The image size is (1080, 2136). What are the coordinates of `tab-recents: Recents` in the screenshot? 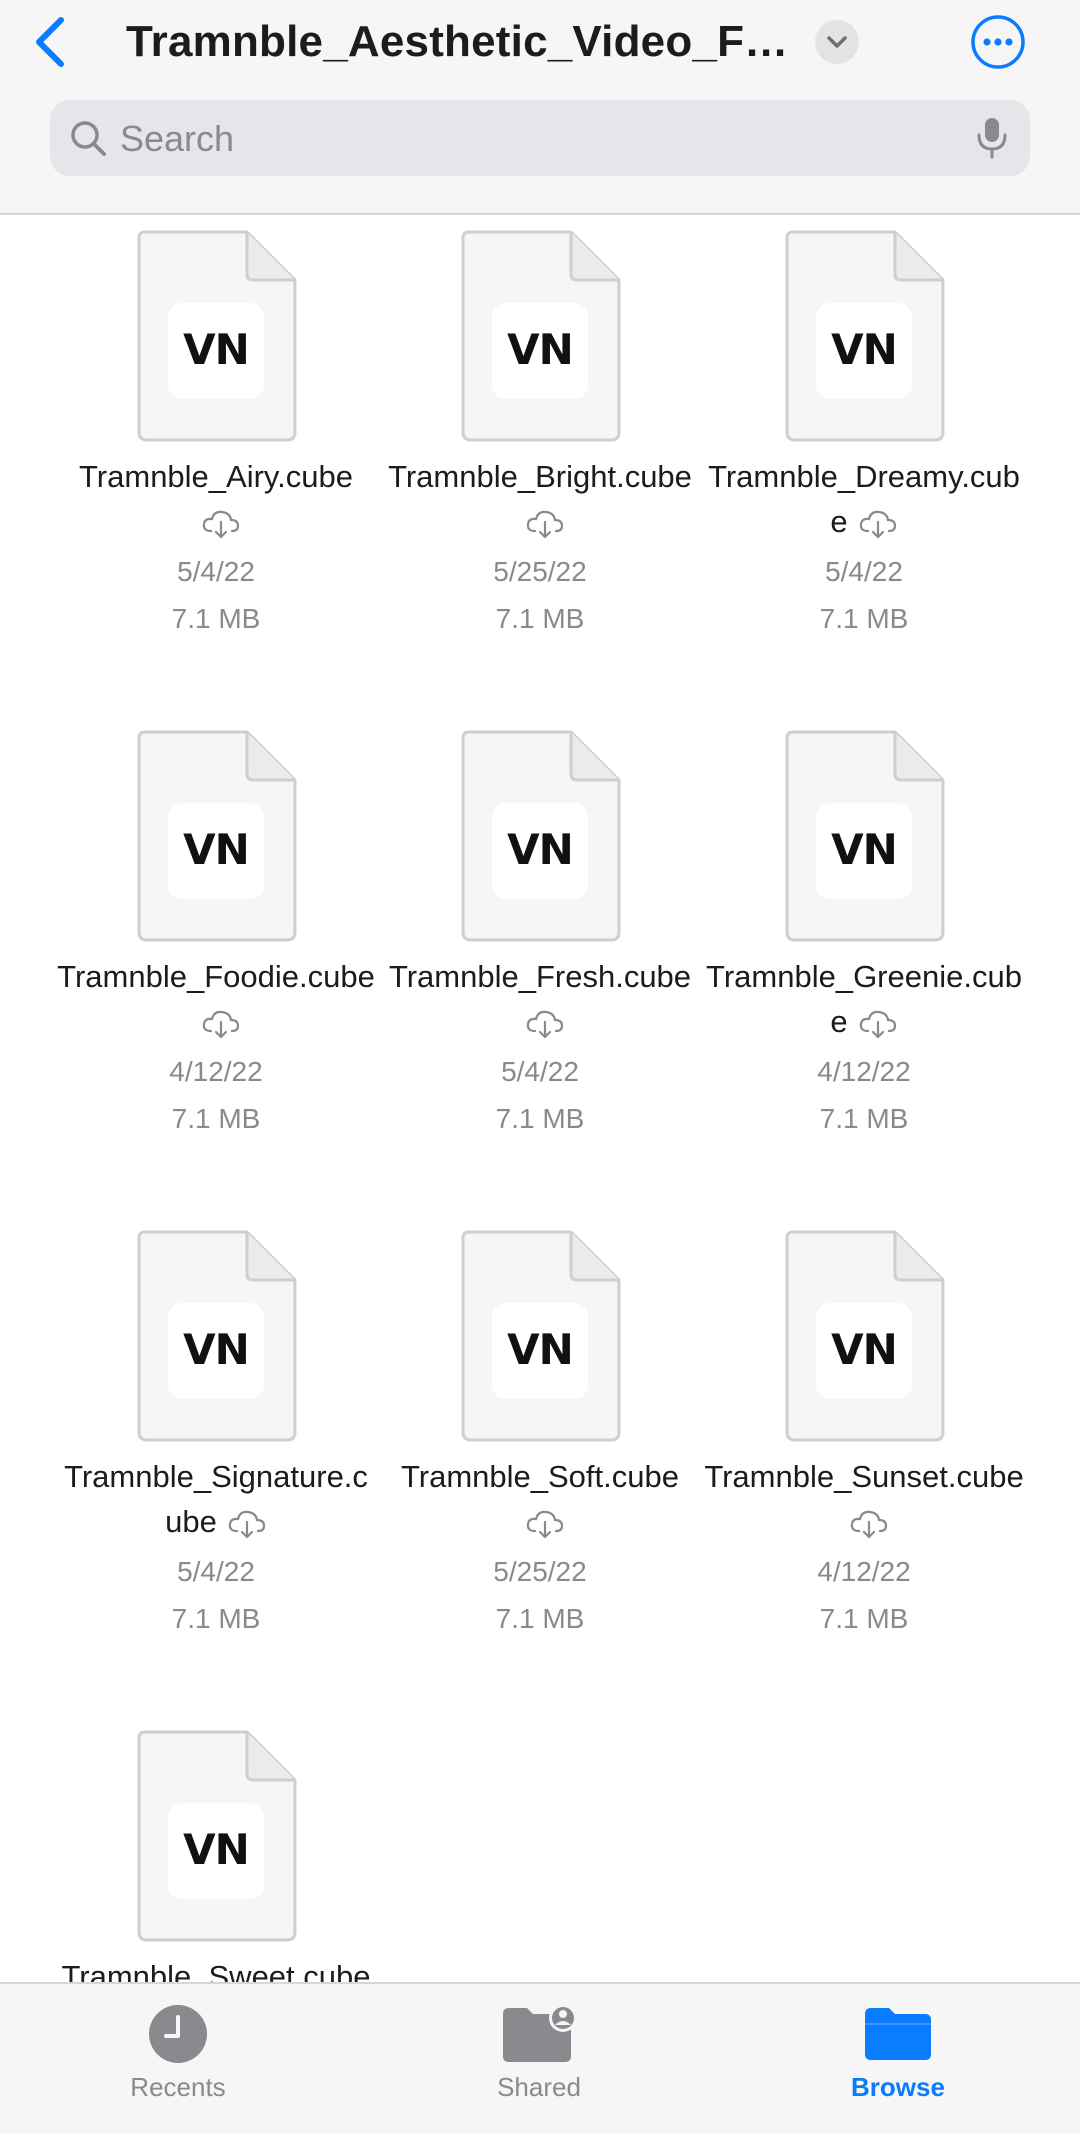 It's located at (178, 2060).